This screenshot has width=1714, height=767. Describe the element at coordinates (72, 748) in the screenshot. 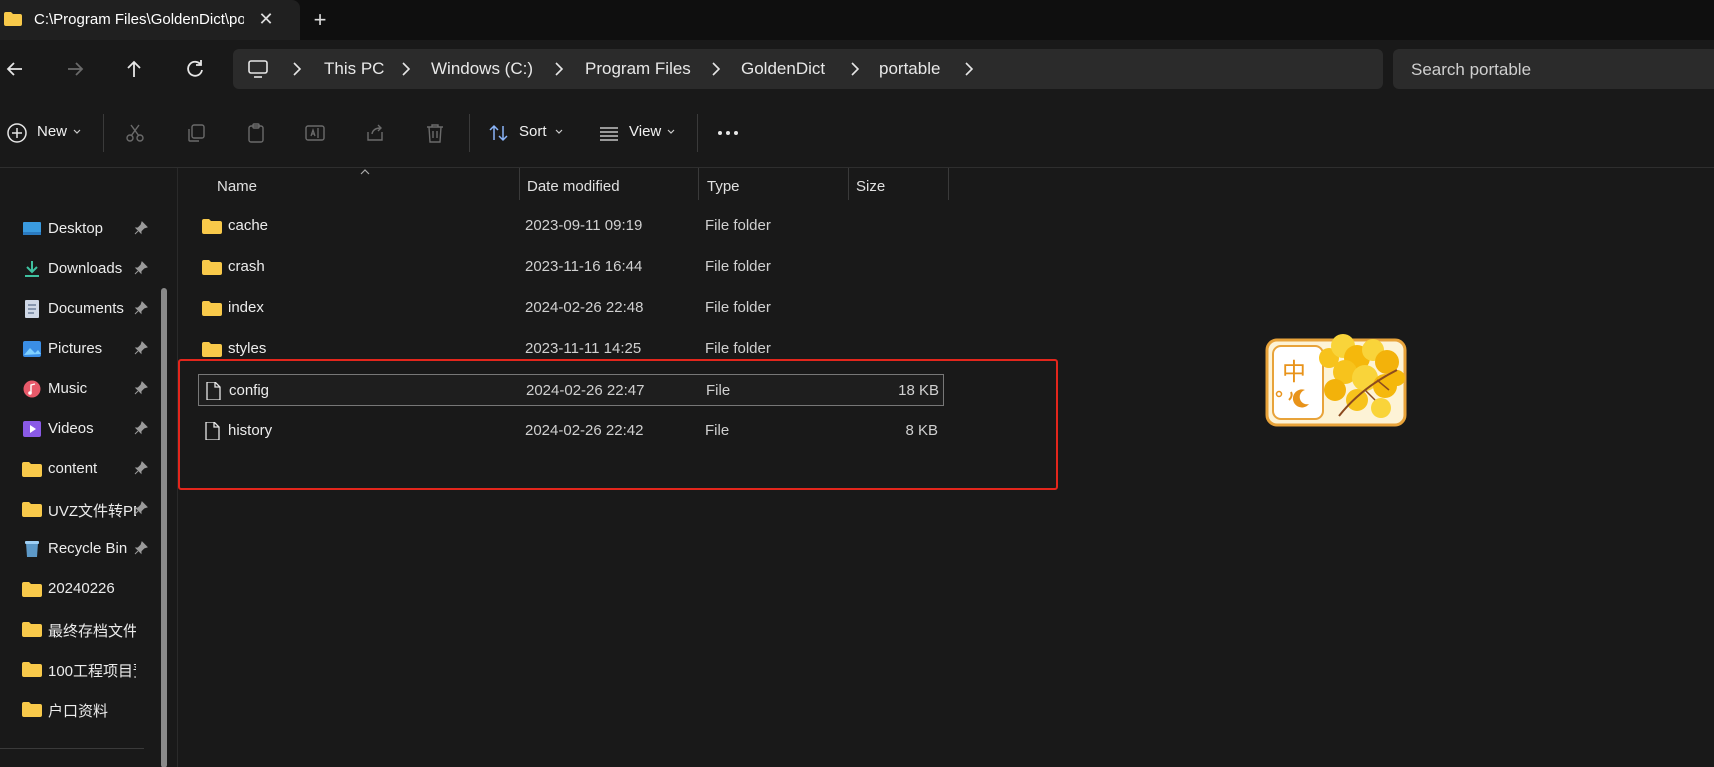

I see `sidebar-divider` at that location.